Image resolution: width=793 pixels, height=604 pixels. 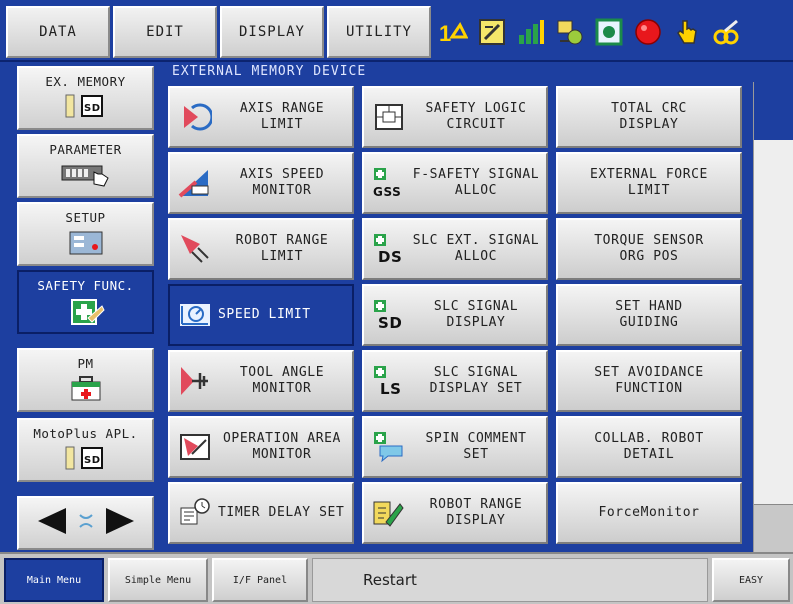 I want to click on display-menu-button: DISPLAY, so click(x=272, y=32).